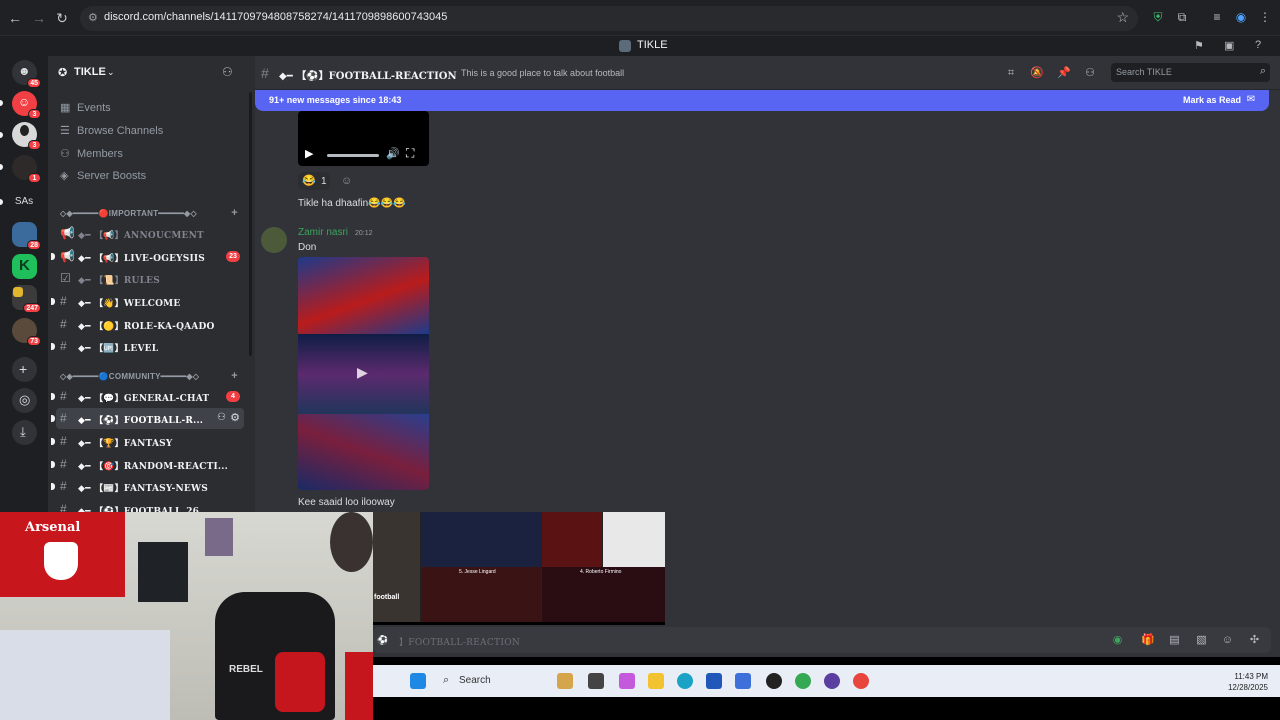 Image resolution: width=1280 pixels, height=720 pixels. I want to click on avatar, so click(274, 240).